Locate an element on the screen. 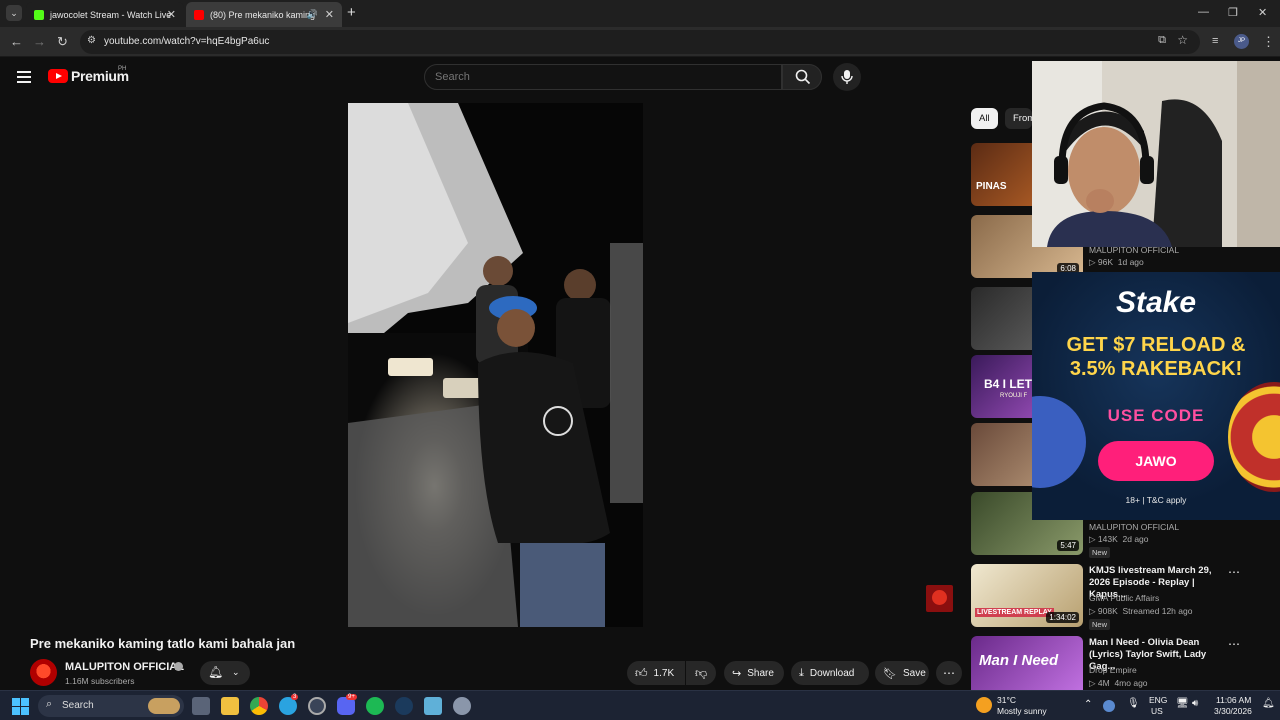 The image size is (1280, 720). bookmark-icon: 🔖︎ is located at coordinates (890, 673).